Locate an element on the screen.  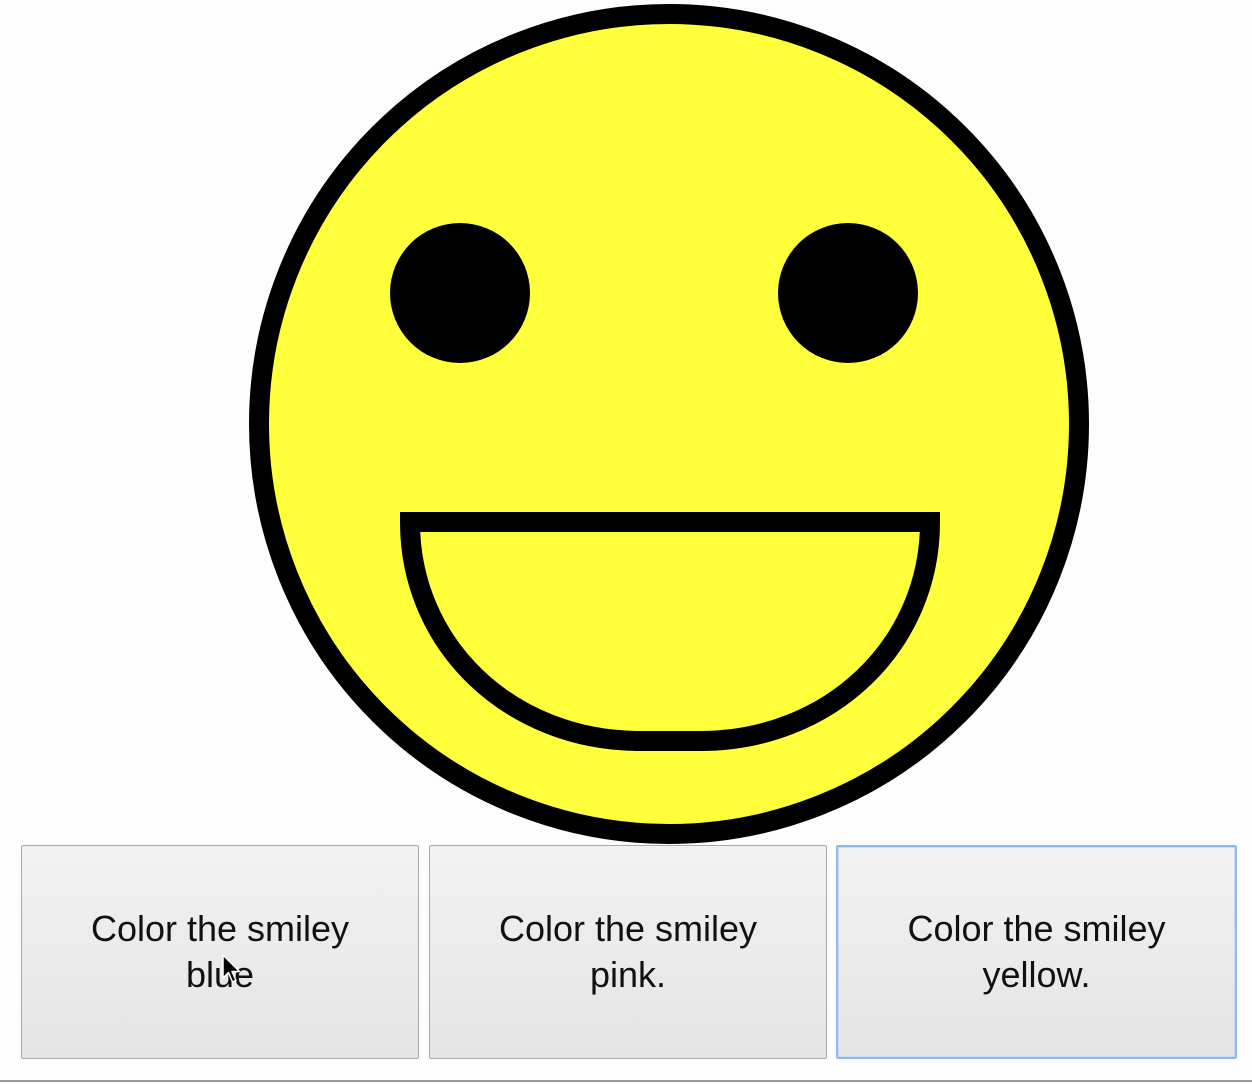
color-blue-button: Color the smiley blue is located at coordinates (220, 952).